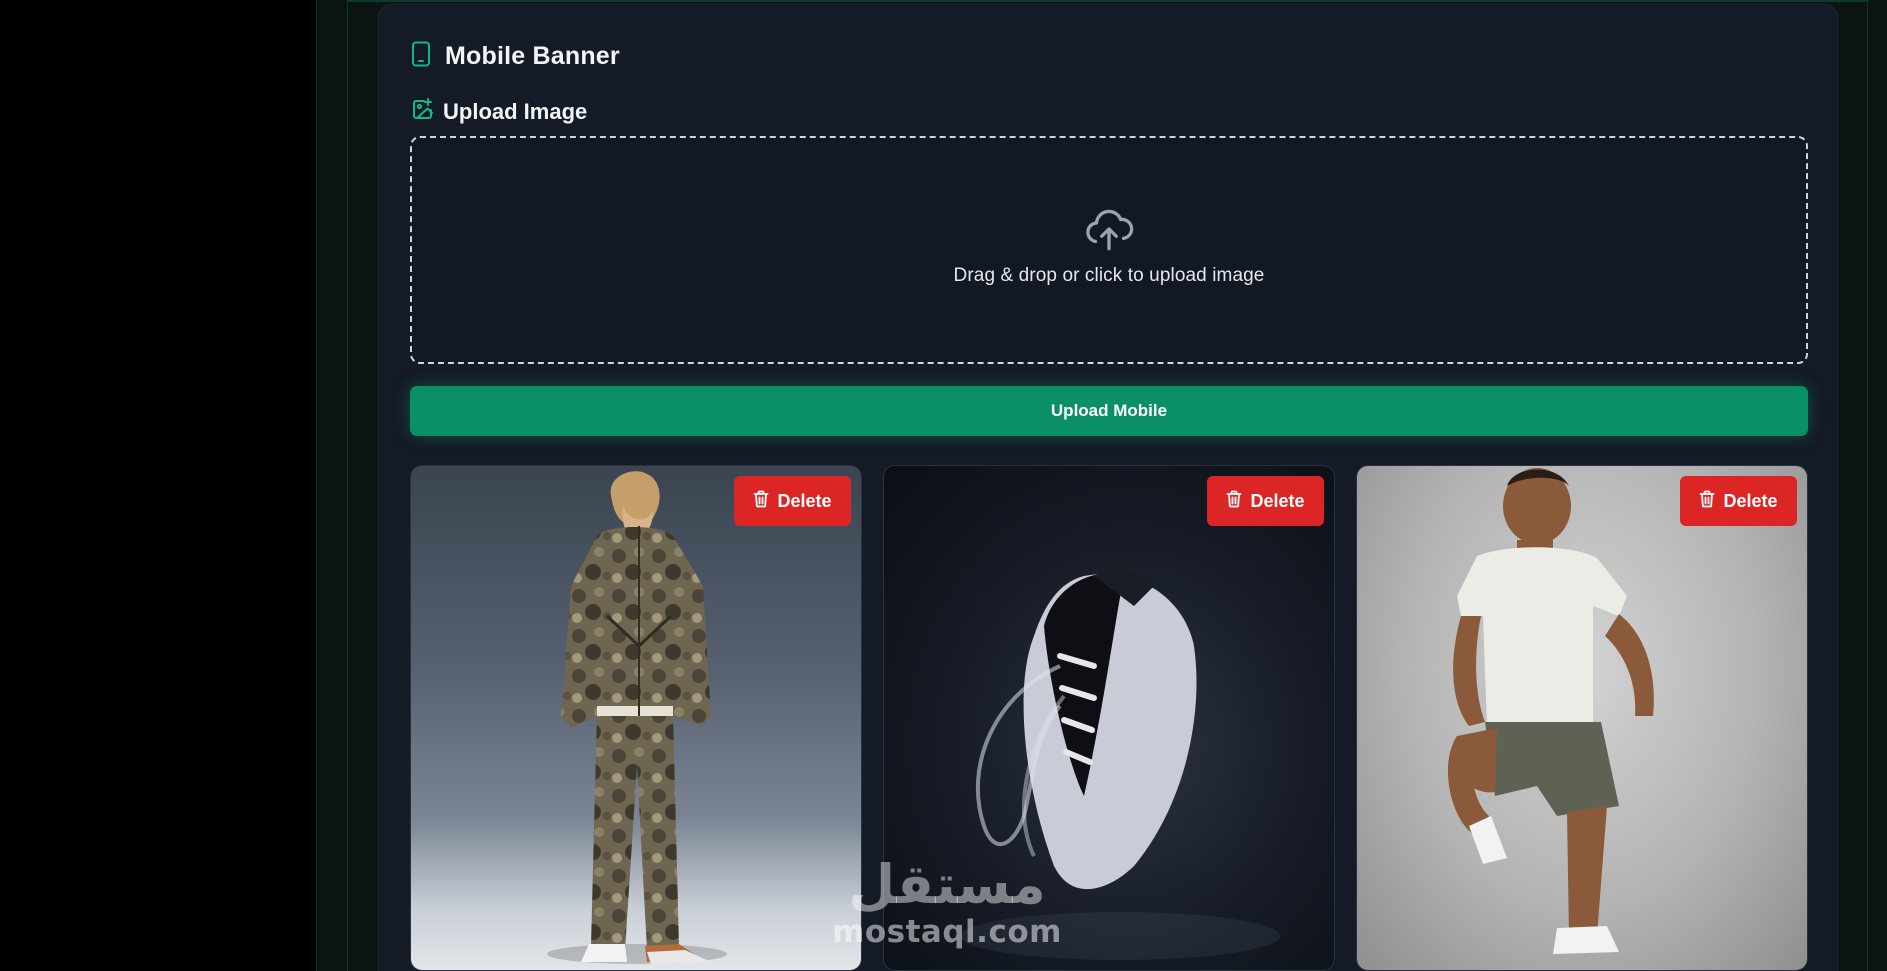 Image resolution: width=1887 pixels, height=971 pixels. What do you see at coordinates (1107, 1) in the screenshot?
I see `content-border-top` at bounding box center [1107, 1].